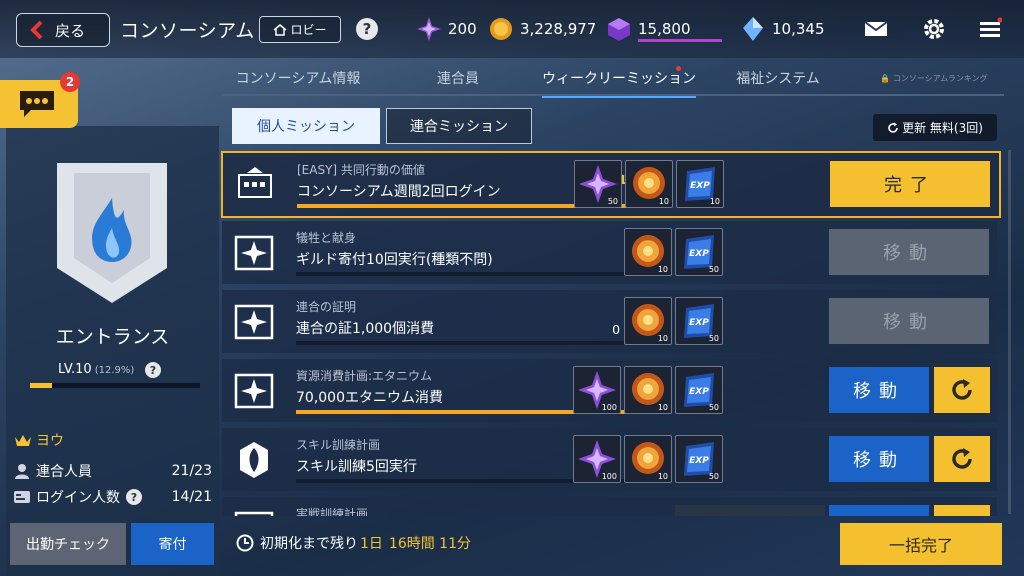 The height and width of the screenshot is (576, 1024). I want to click on refresh-button: 更新 無料(3回), so click(935, 127).